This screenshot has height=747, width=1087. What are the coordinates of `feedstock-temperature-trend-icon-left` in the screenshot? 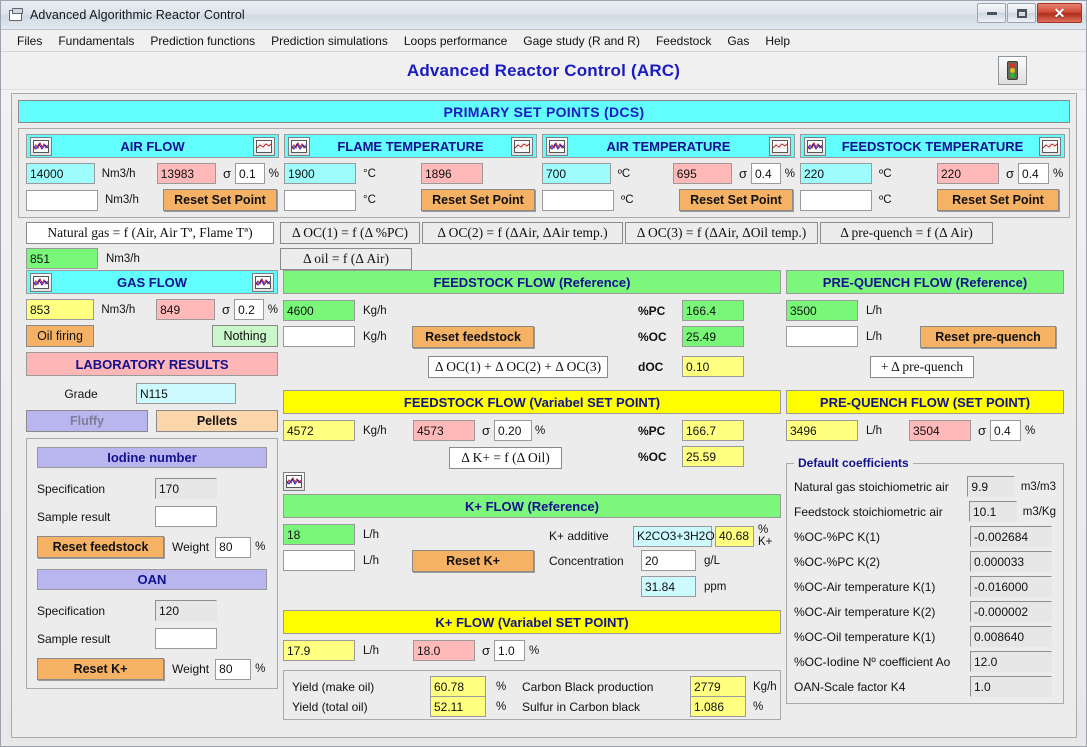 It's located at (815, 146).